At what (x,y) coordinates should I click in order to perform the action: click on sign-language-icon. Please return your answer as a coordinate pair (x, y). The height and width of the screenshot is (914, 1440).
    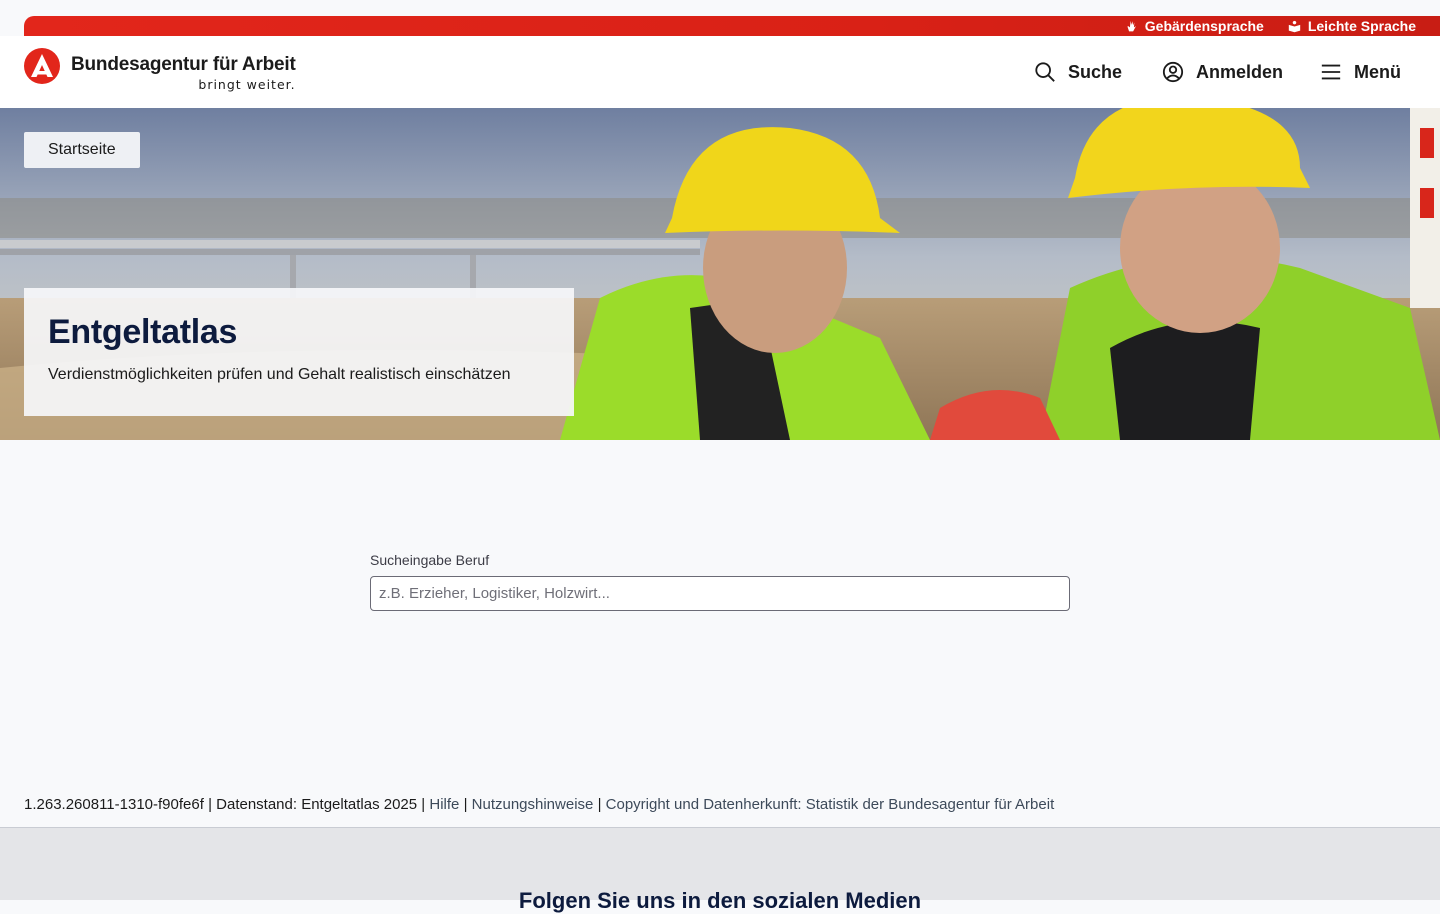
    Looking at the image, I should click on (1131, 25).